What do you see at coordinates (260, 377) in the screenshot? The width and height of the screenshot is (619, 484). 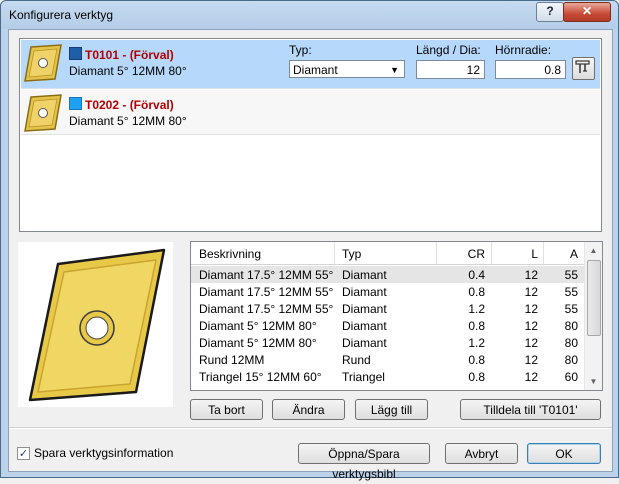 I see `cell-description: Triangel 15° 12MM 60°` at bounding box center [260, 377].